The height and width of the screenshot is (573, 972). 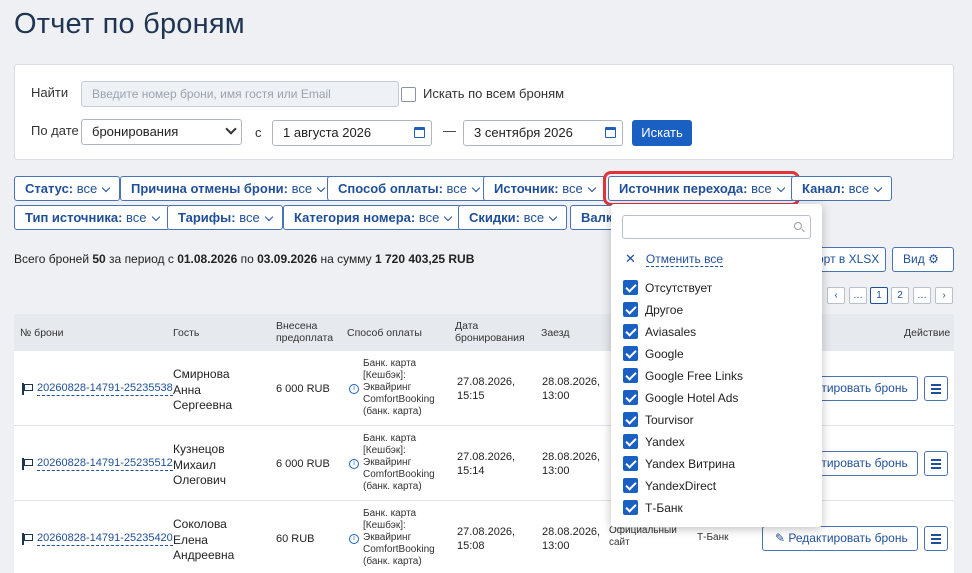 I want to click on summary-text: за период с, so click(x=141, y=259).